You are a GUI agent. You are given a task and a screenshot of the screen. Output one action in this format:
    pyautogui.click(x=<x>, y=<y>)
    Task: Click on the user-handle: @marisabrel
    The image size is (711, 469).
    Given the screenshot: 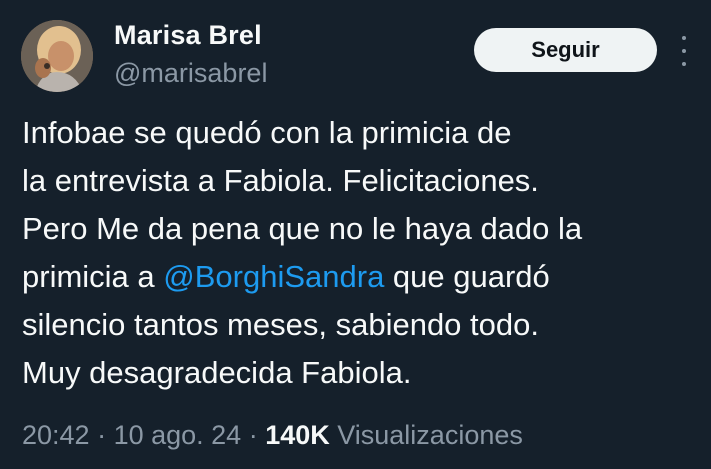 What is the action you would take?
    pyautogui.click(x=190, y=73)
    